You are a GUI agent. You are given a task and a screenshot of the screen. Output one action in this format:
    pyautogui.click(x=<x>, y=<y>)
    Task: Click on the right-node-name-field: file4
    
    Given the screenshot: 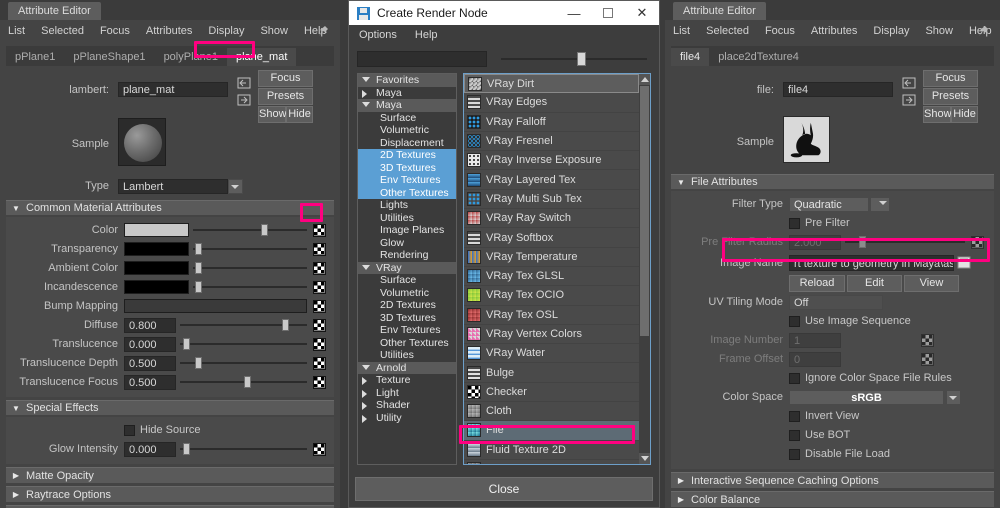 What is the action you would take?
    pyautogui.click(x=838, y=89)
    